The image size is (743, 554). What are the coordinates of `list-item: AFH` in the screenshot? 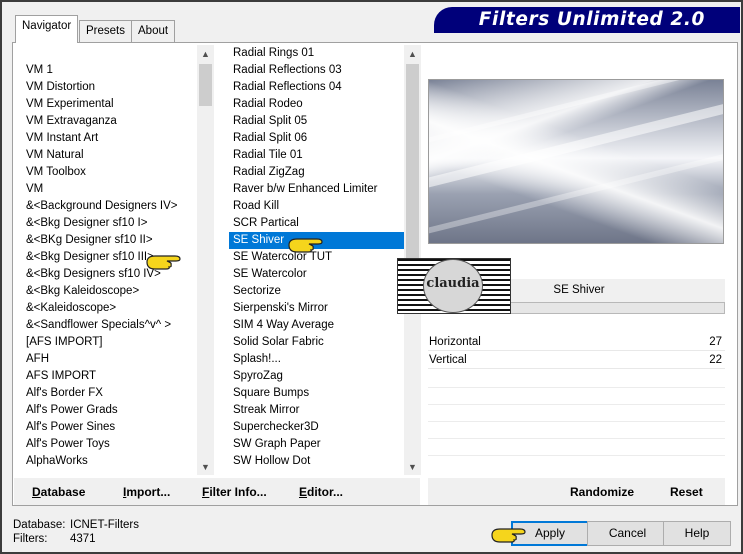 It's located at (109, 359).